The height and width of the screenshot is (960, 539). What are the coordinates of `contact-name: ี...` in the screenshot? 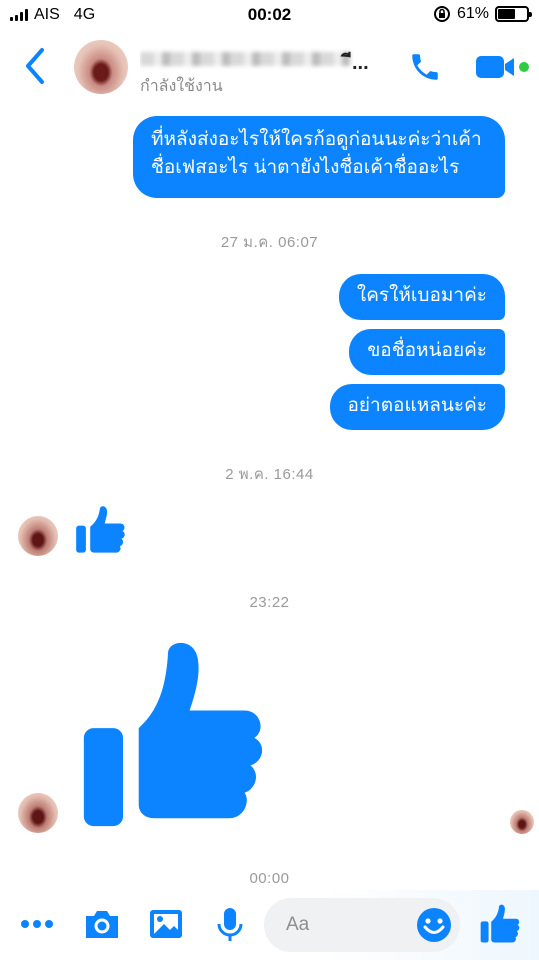 It's located at (260, 58).